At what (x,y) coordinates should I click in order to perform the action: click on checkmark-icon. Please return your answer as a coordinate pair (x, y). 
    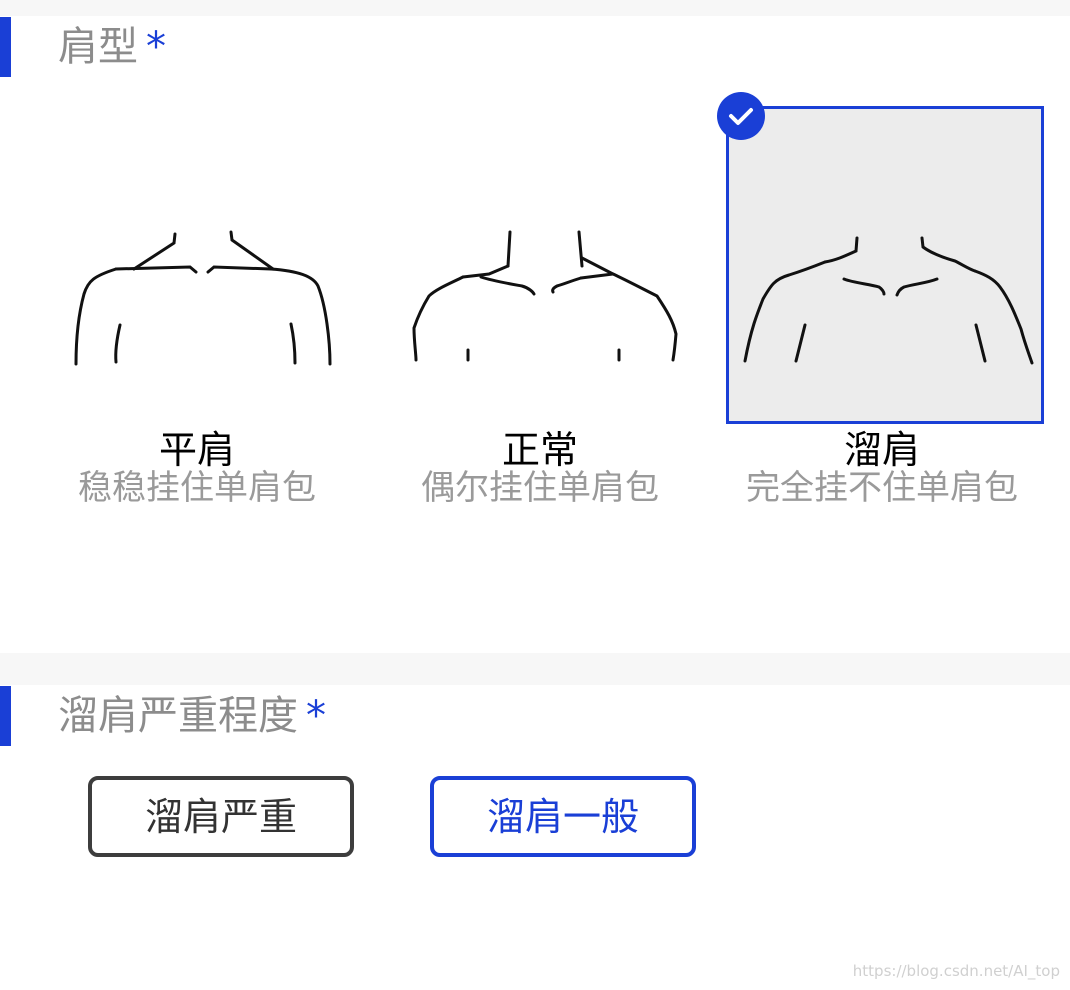
    Looking at the image, I should click on (741, 116).